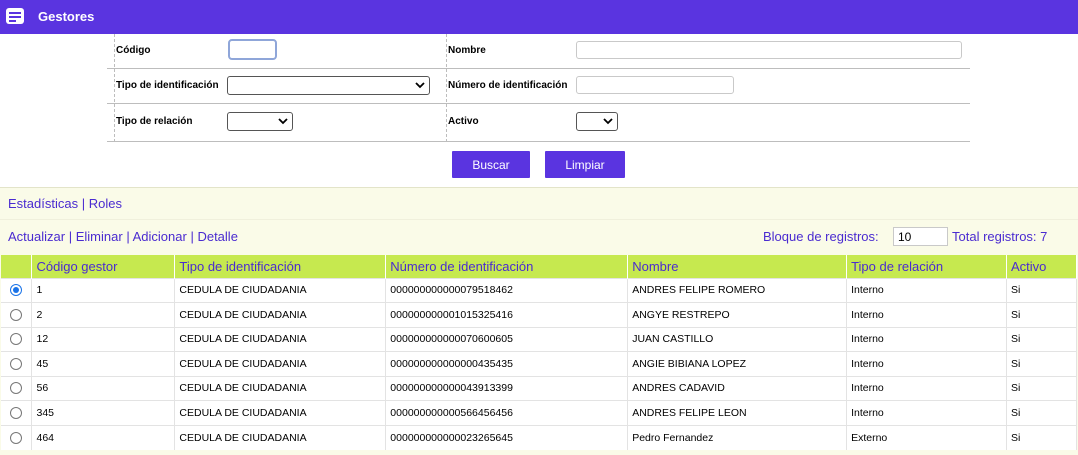 Image resolution: width=1078 pixels, height=455 pixels. I want to click on cell-nombre: ANGIE BIBIANA LOPEZ, so click(737, 363).